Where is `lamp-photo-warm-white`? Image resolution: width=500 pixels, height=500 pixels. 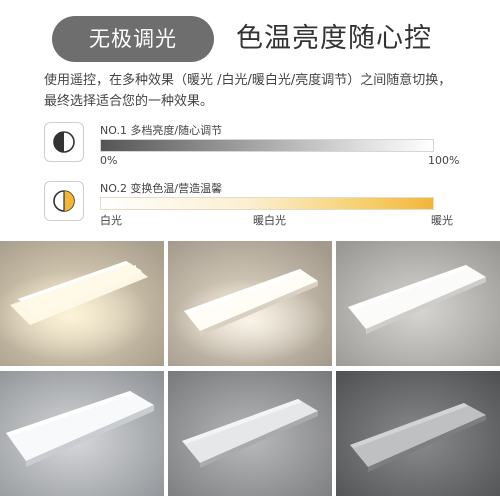 lamp-photo-warm-white is located at coordinates (250, 303).